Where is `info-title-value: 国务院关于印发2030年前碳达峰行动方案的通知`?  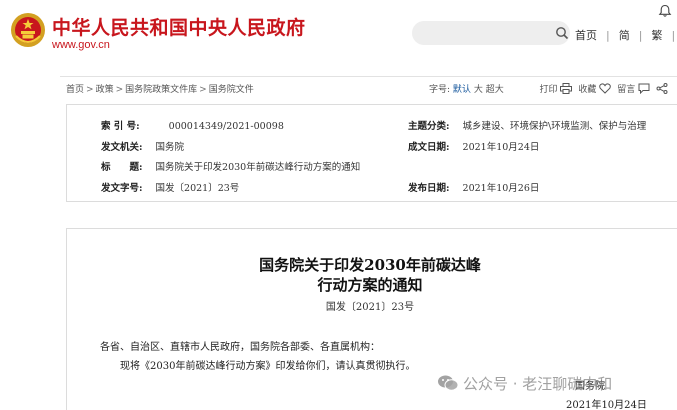 info-title-value: 国务院关于印发2030年前碳达峰行动方案的通知 is located at coordinates (258, 167).